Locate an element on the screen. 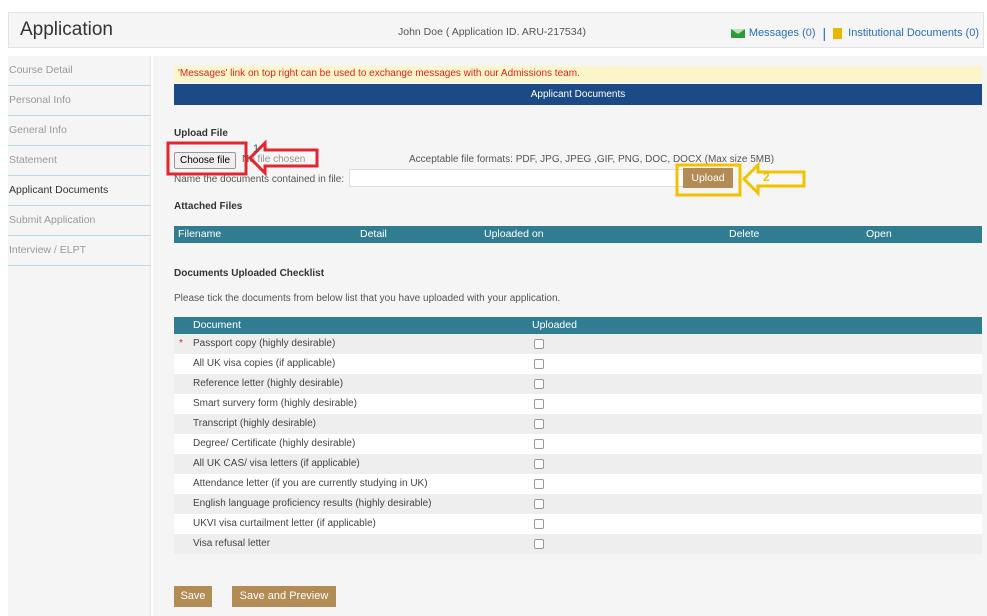 Image resolution: width=987 pixels, height=616 pixels. checklist-item-label: All UK visa copies (if applicable) is located at coordinates (264, 363).